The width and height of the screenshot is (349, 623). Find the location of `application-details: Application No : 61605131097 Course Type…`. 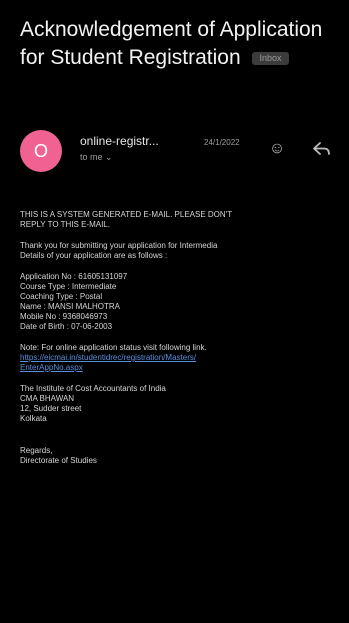

application-details: Application No : 61605131097 Course Type… is located at coordinates (184, 302).